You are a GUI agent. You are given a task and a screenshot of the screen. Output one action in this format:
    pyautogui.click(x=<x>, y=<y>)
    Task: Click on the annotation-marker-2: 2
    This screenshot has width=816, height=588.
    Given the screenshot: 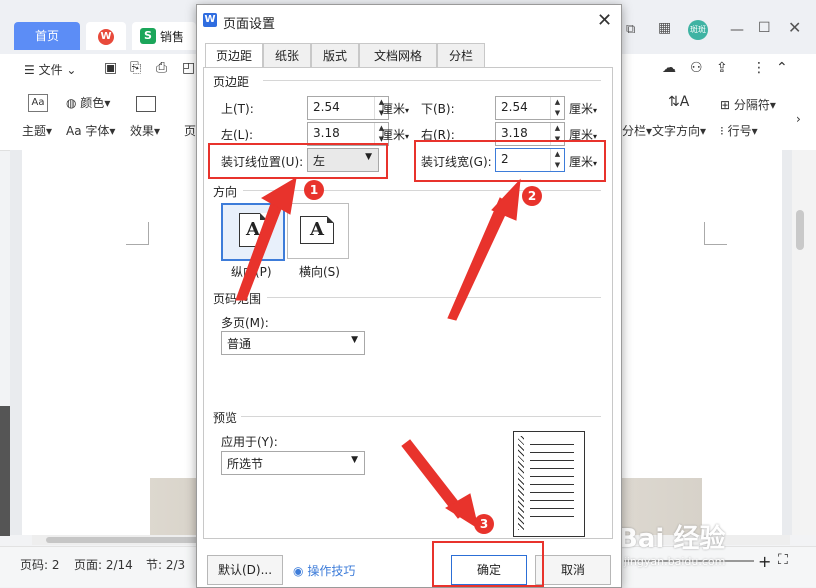 What is the action you would take?
    pyautogui.click(x=532, y=196)
    